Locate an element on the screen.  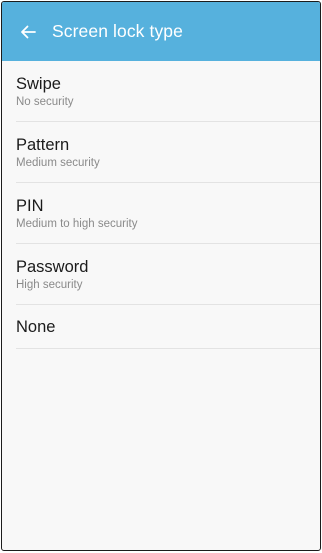
option-title: Pattern is located at coordinates (43, 144).